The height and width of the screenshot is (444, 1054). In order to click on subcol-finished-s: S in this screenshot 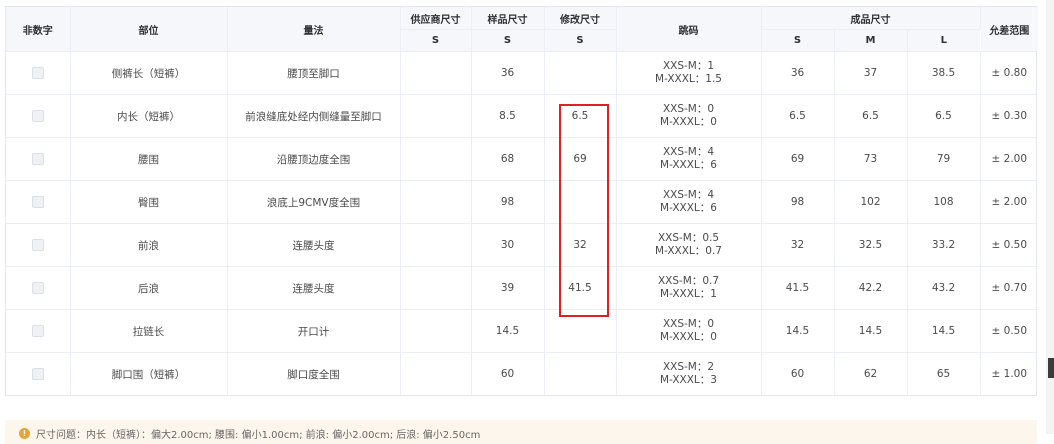, I will do `click(798, 40)`.